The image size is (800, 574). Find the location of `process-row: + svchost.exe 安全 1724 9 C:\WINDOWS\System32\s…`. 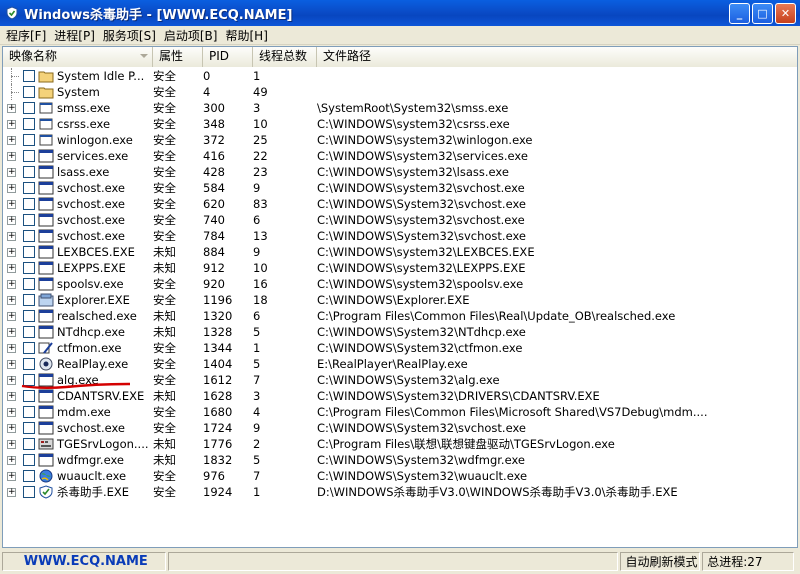

process-row: + svchost.exe 安全 1724 9 C:\WINDOWS\System32\s… is located at coordinates (400, 428).